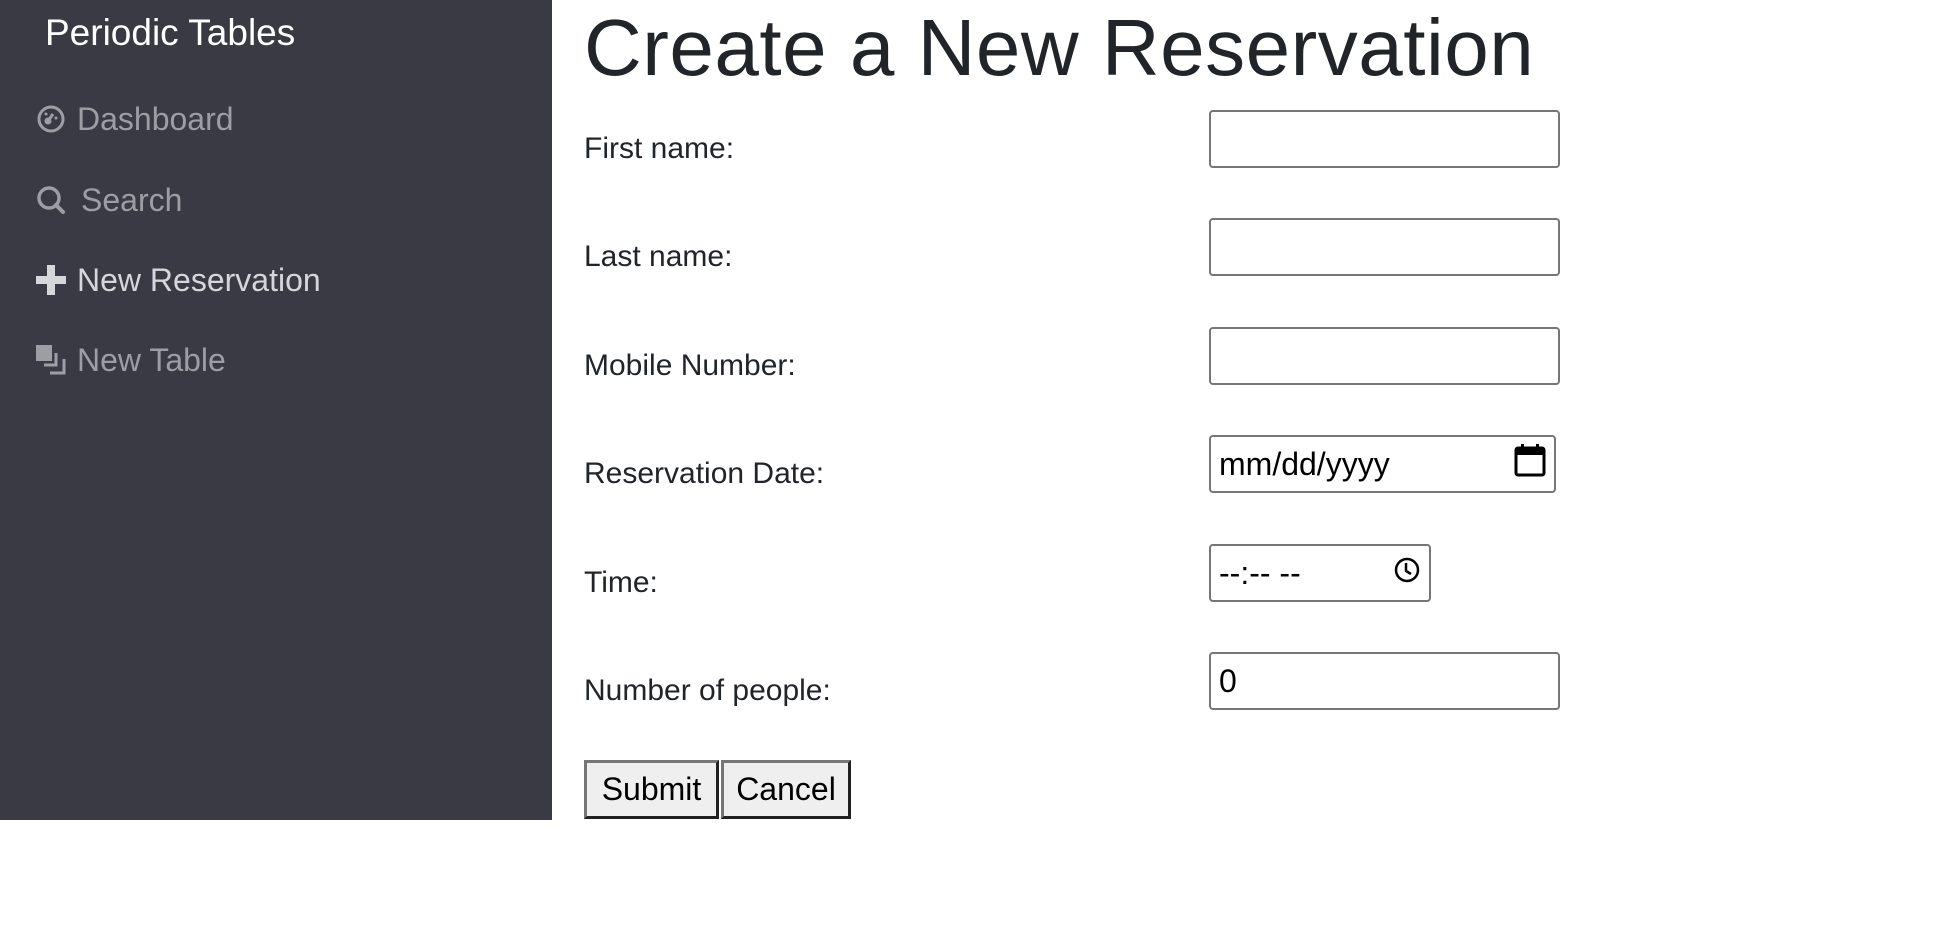  Describe the element at coordinates (1260, 572) in the screenshot. I see `time-placeholder: --:-- --` at that location.